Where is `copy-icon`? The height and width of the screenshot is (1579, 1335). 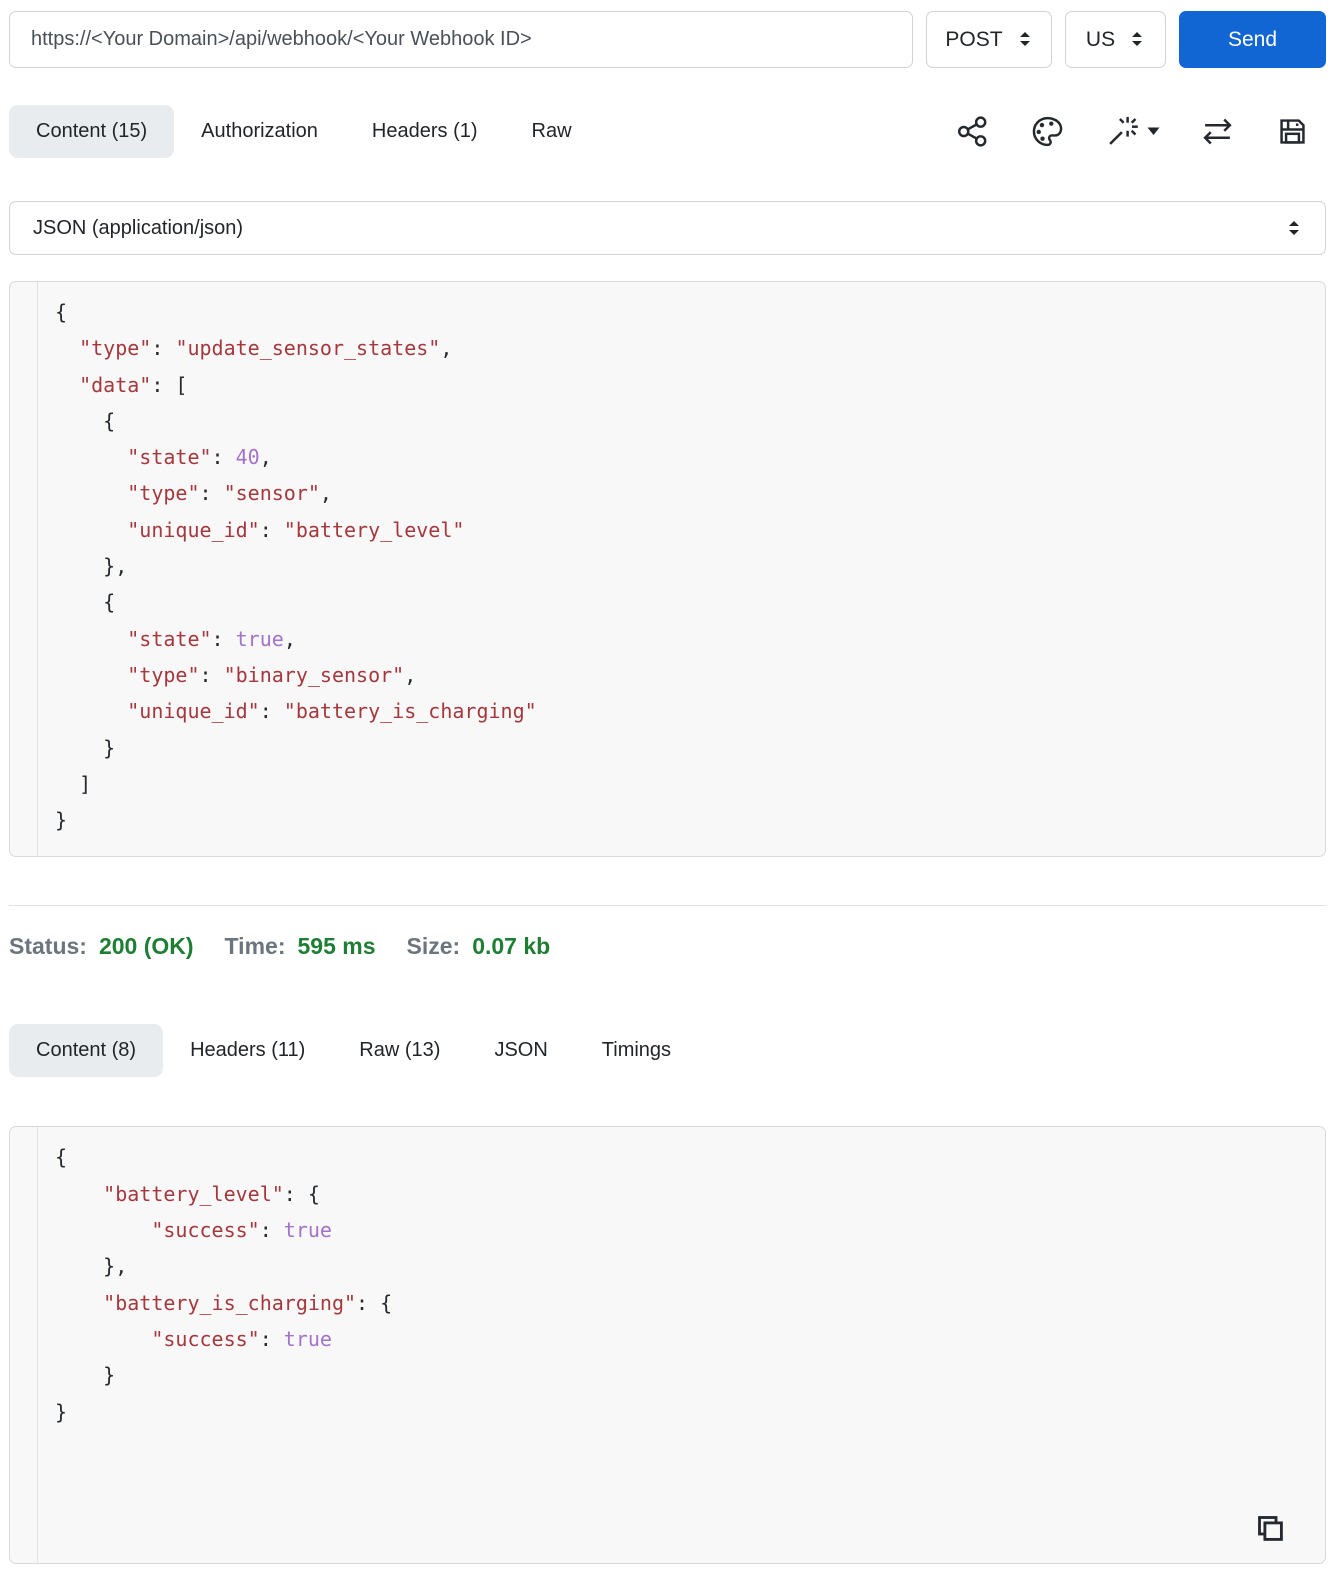
copy-icon is located at coordinates (1270, 1529).